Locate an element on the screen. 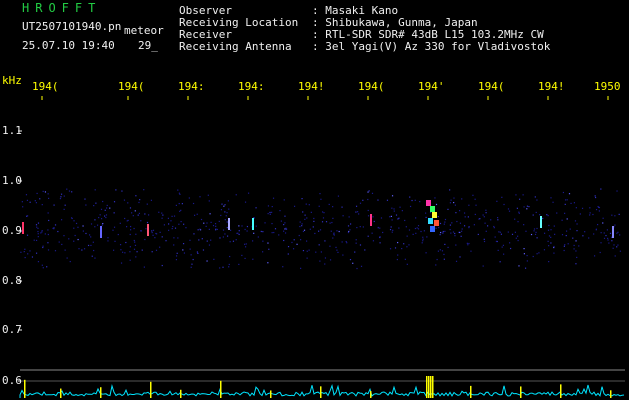 This screenshot has height=400, width=629. echo-bar is located at coordinates (321, 392).